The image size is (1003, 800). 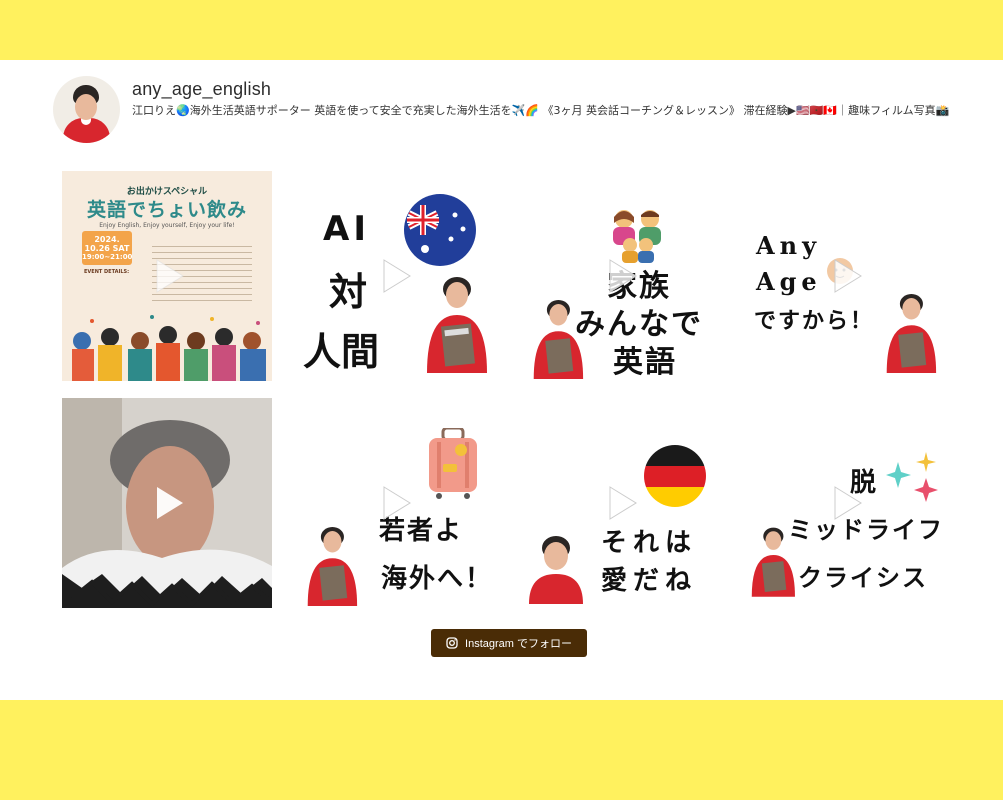 I want to click on sticker-line-2: 愛だね, so click(x=649, y=581).